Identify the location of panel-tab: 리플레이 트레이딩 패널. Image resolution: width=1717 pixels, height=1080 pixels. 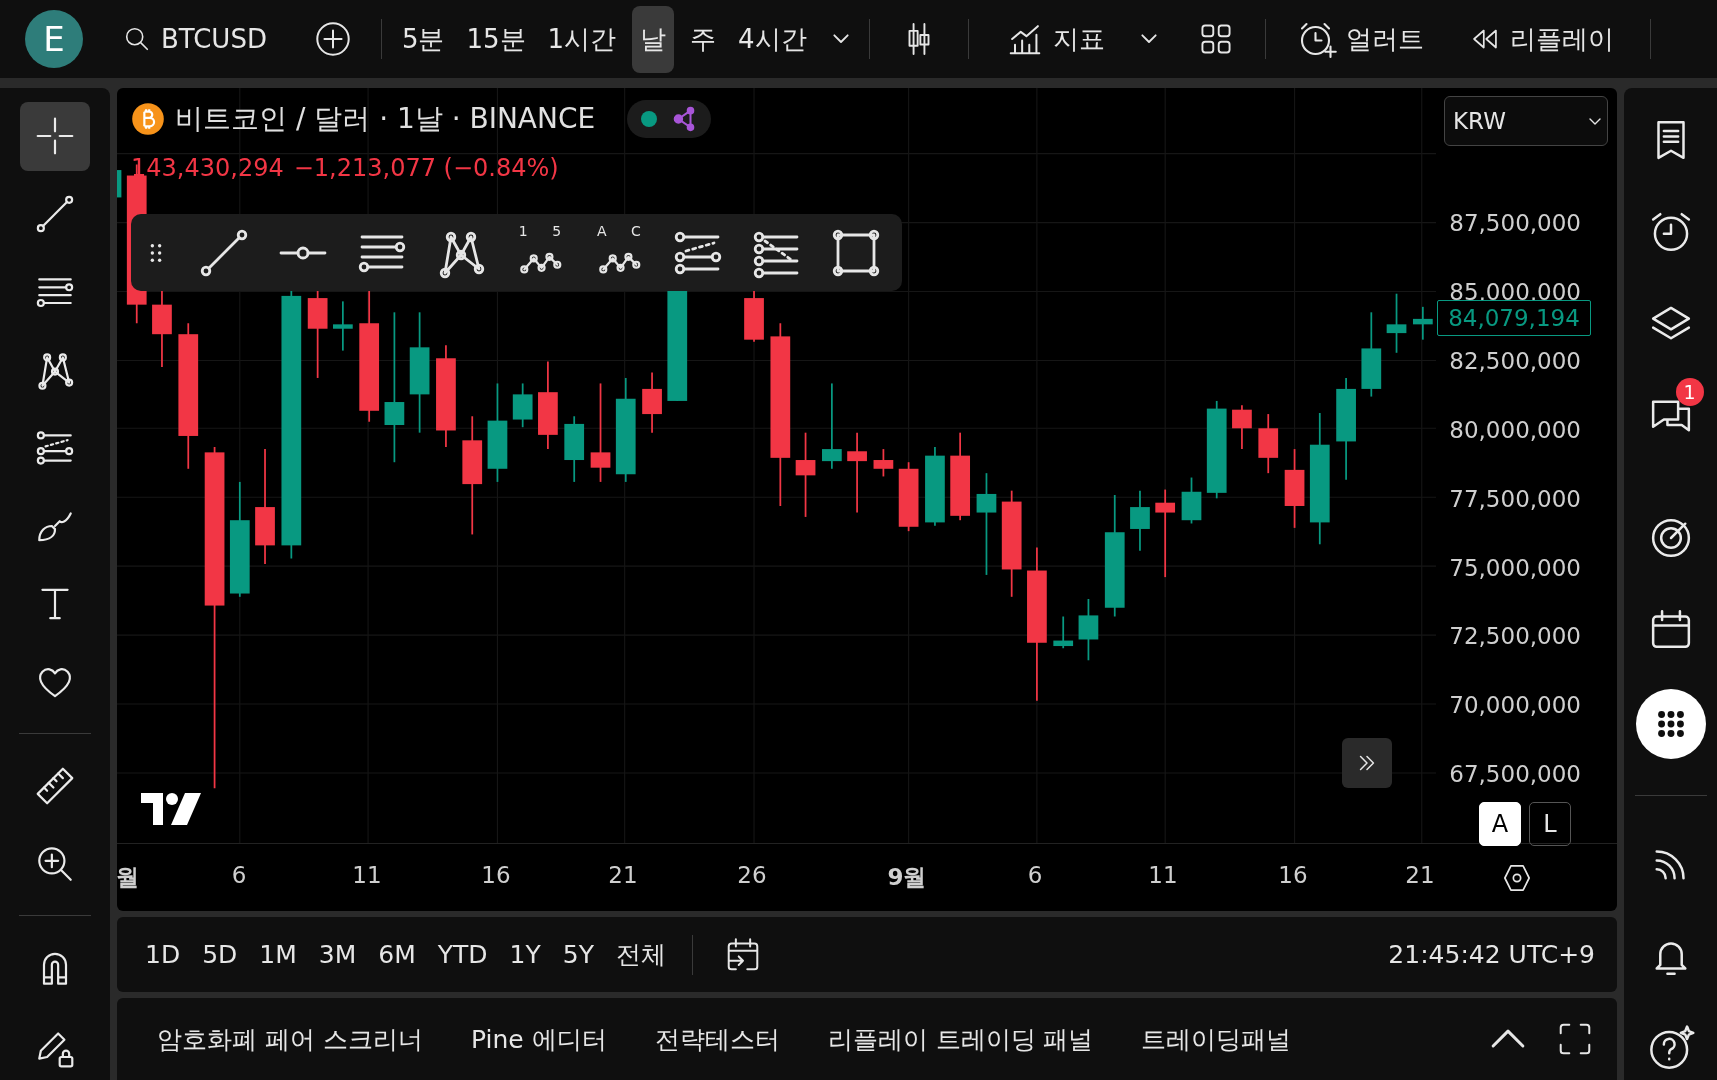
(960, 1039).